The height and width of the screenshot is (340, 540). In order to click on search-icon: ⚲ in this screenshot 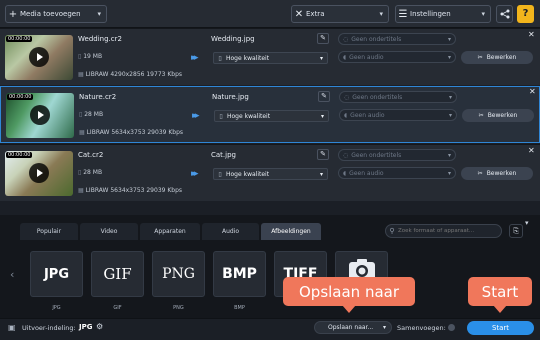, I will do `click(392, 231)`.